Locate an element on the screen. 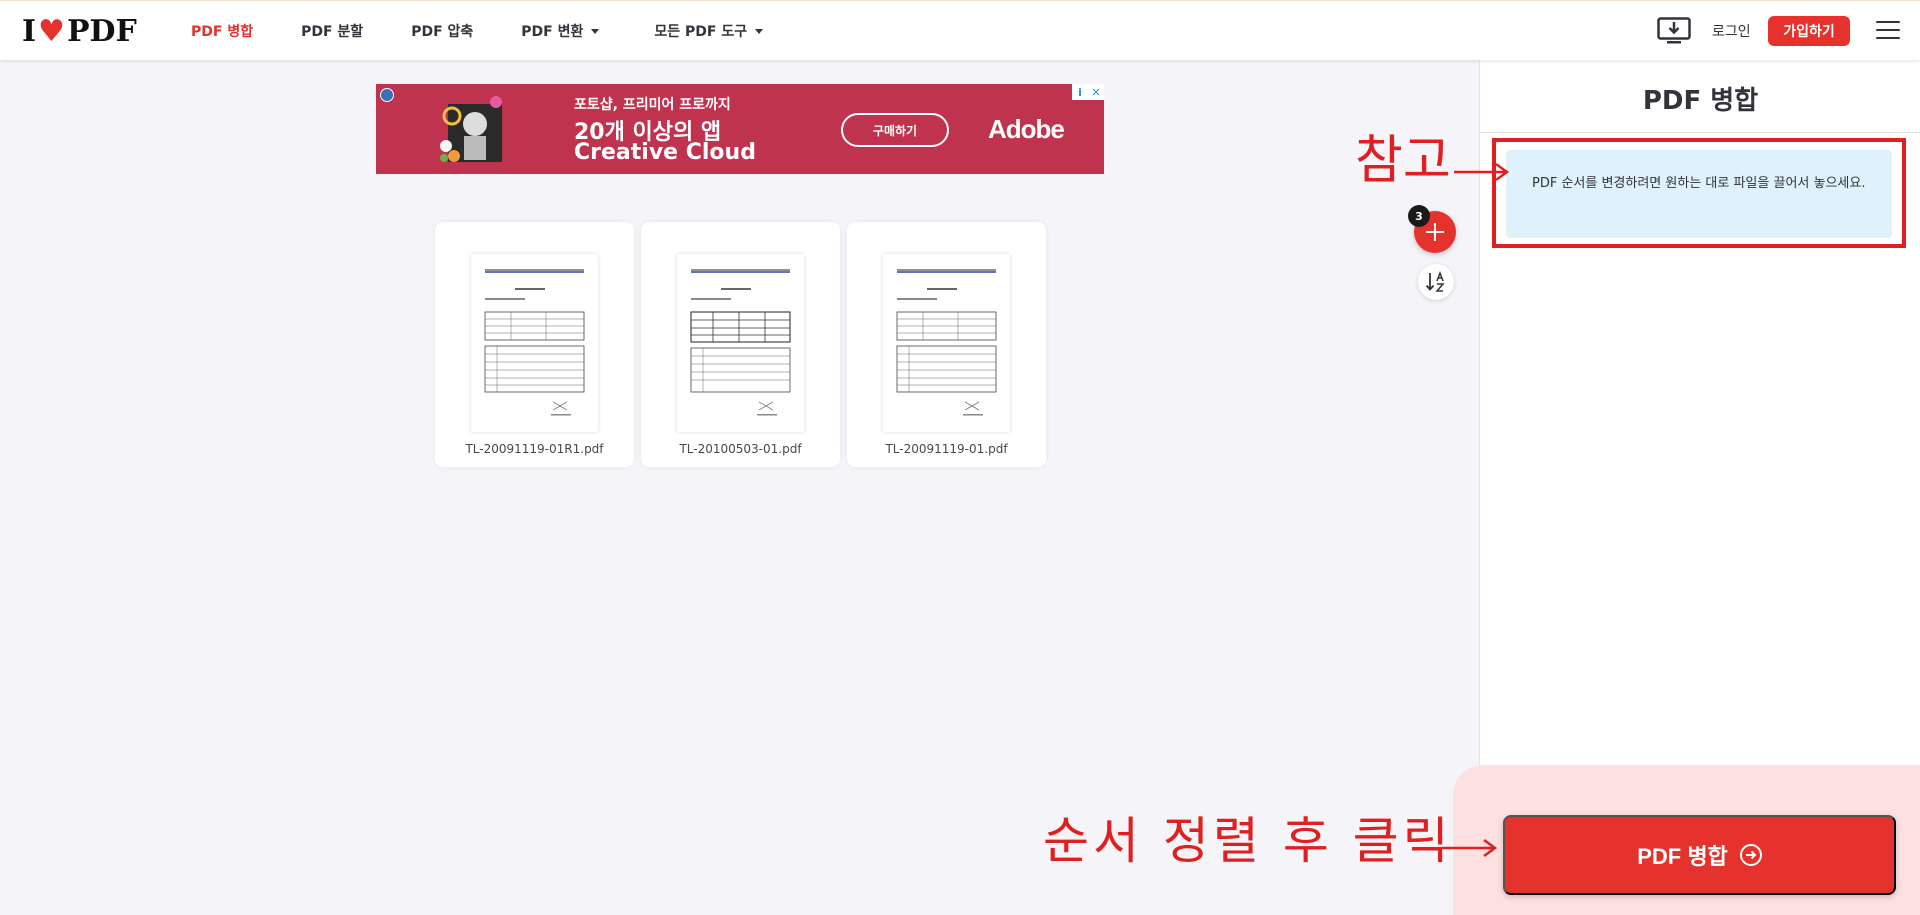  file-name: TL-20091119-01.pdf is located at coordinates (946, 449).